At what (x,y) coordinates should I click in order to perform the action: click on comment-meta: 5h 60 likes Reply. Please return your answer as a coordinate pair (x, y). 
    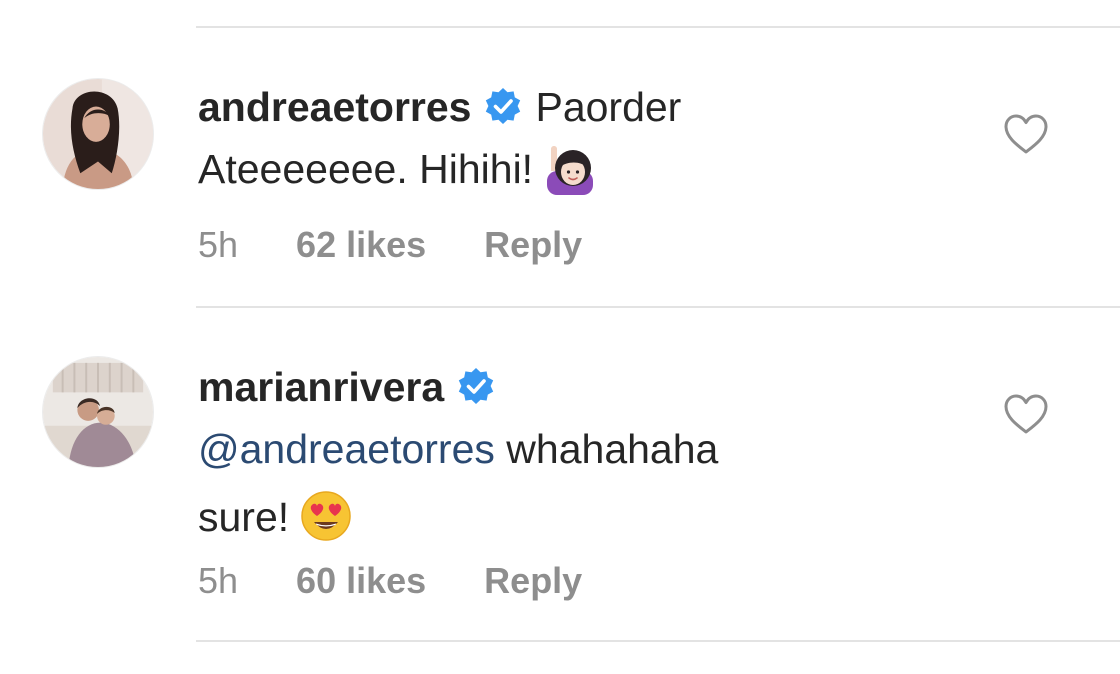
    Looking at the image, I should click on (419, 581).